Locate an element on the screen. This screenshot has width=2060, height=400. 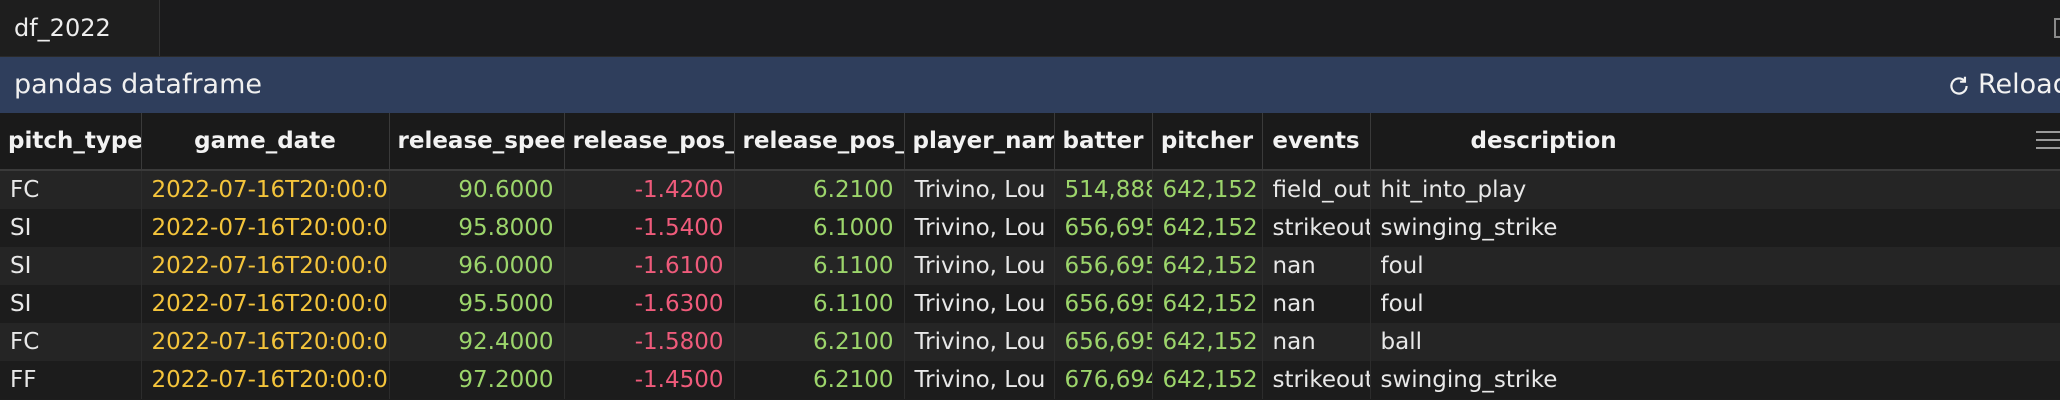
column-header-release-pos-z: release_pos_z is located at coordinates (819, 142).